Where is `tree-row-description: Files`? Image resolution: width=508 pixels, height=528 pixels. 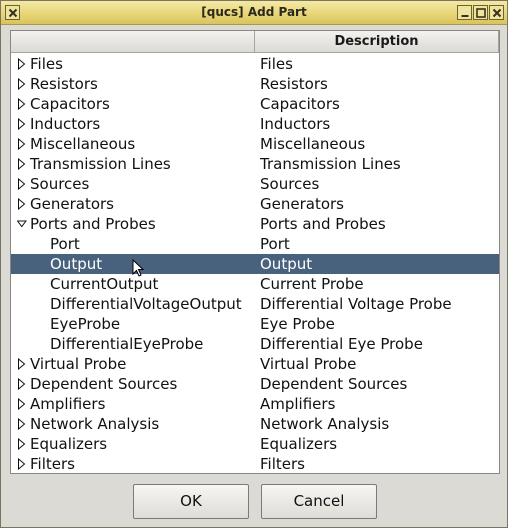 tree-row-description: Files is located at coordinates (276, 64).